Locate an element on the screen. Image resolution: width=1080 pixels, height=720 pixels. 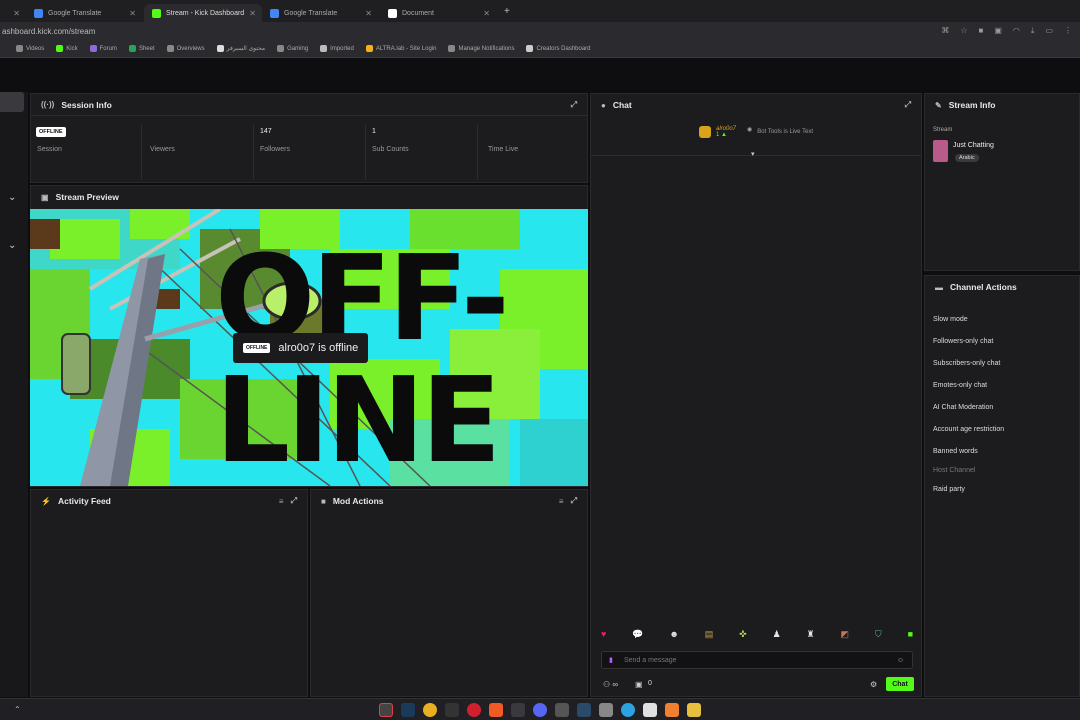
chat-input: ▮ Send a message ☺ is located at coordinates (757, 660).